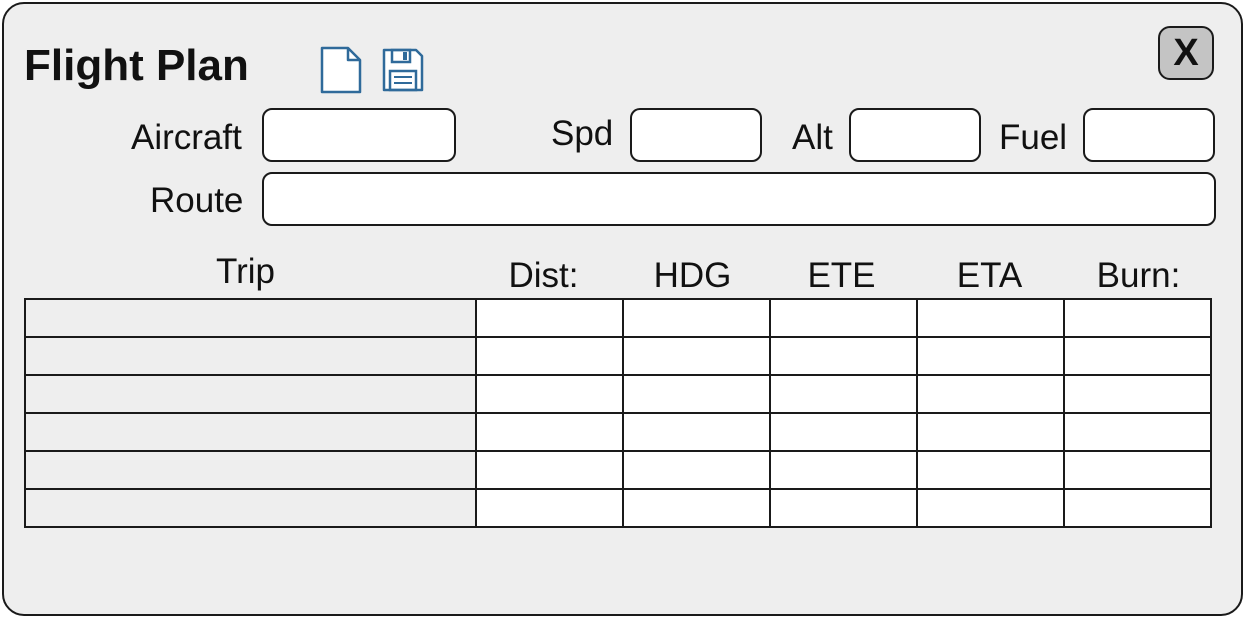  Describe the element at coordinates (696, 135) in the screenshot. I see `spd-field` at that location.